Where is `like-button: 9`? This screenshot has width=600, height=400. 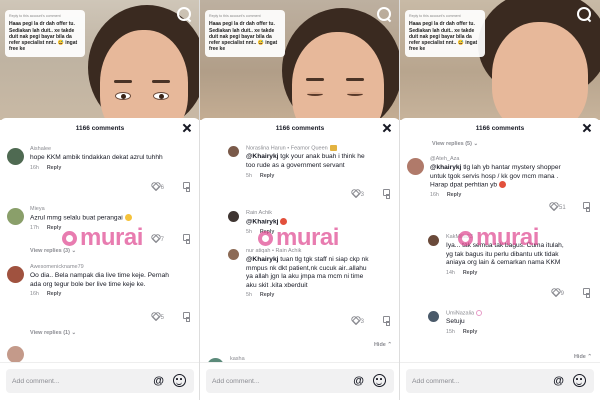
like-button: 9 is located at coordinates (558, 292).